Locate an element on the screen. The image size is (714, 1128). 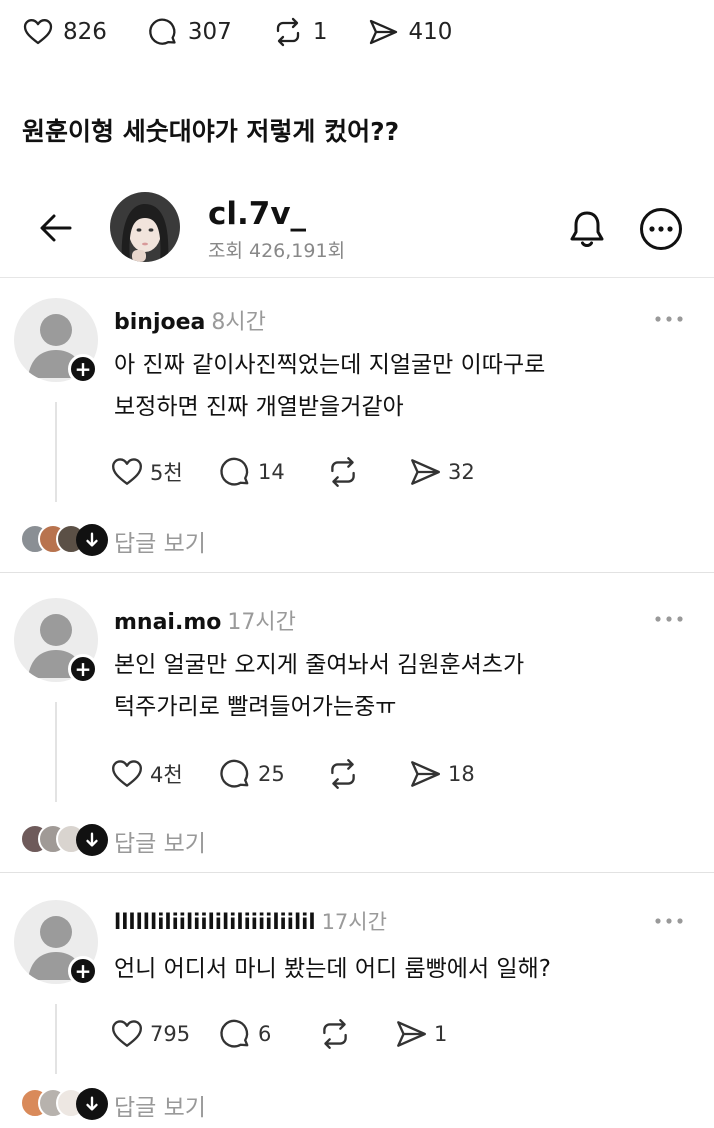
share-button: 410 is located at coordinates (409, 32).